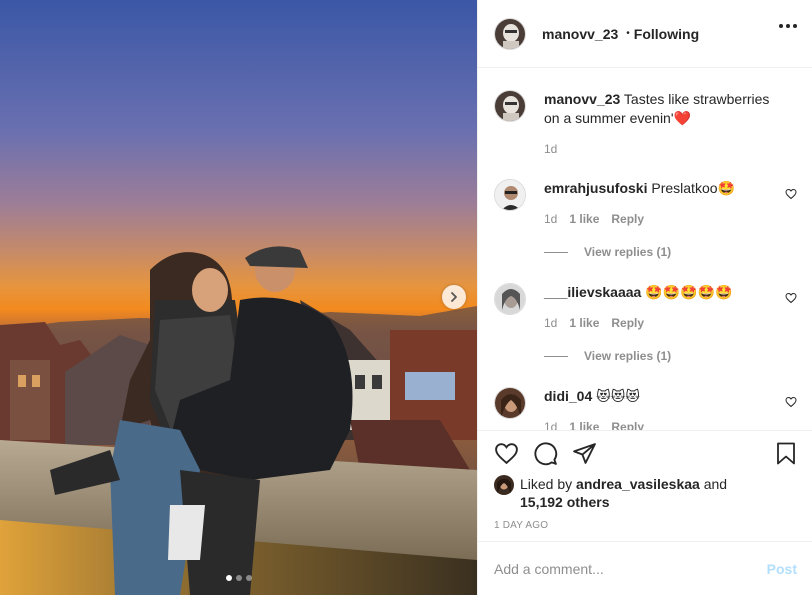 The image size is (812, 595). What do you see at coordinates (592, 292) in the screenshot?
I see `comment-username: ___ilievskaaaa` at bounding box center [592, 292].